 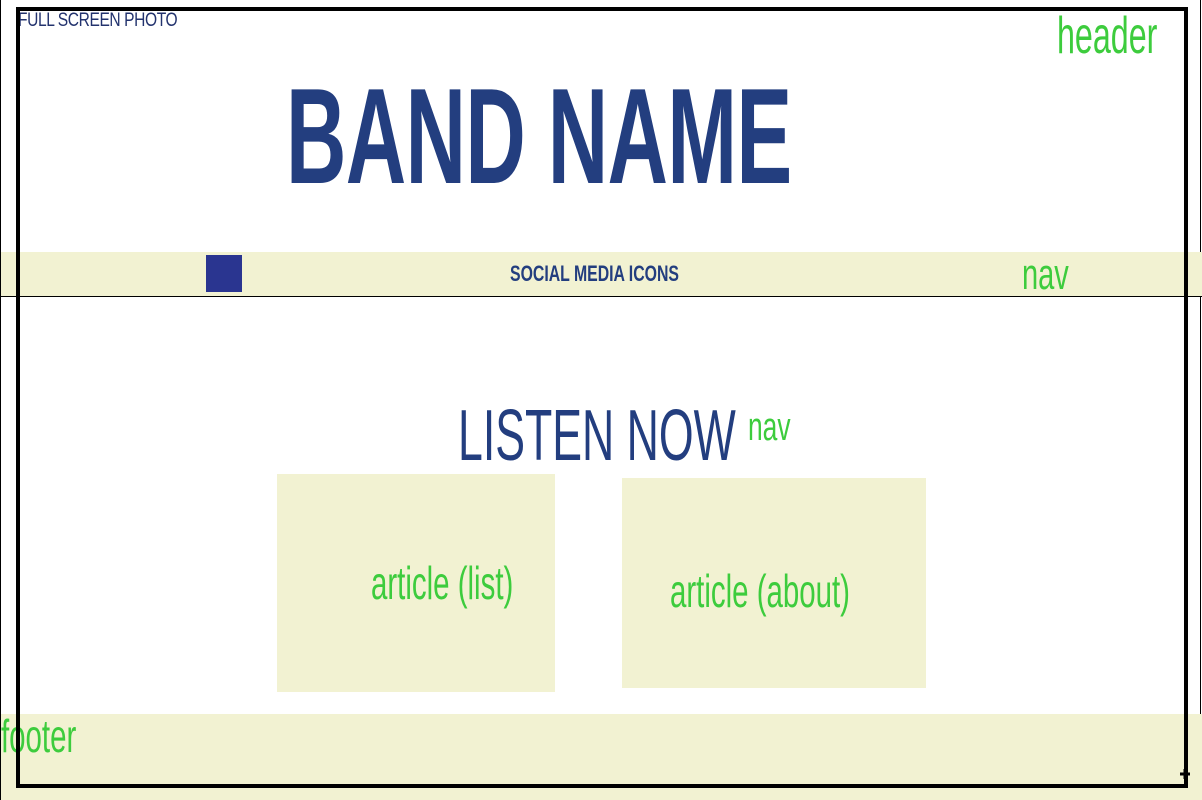 What do you see at coordinates (760, 591) in the screenshot?
I see `annotation-article-about: article (about)` at bounding box center [760, 591].